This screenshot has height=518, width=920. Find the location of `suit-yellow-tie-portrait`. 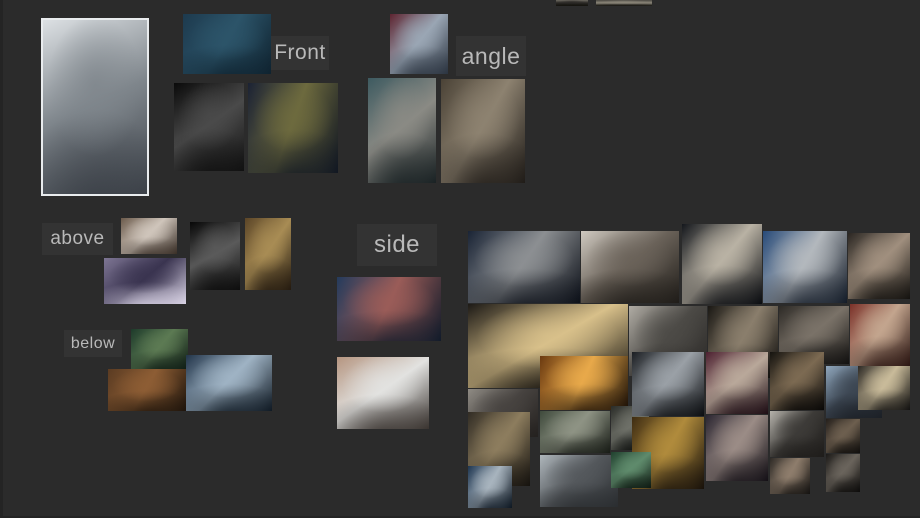

suit-yellow-tie-portrait is located at coordinates (293, 128).